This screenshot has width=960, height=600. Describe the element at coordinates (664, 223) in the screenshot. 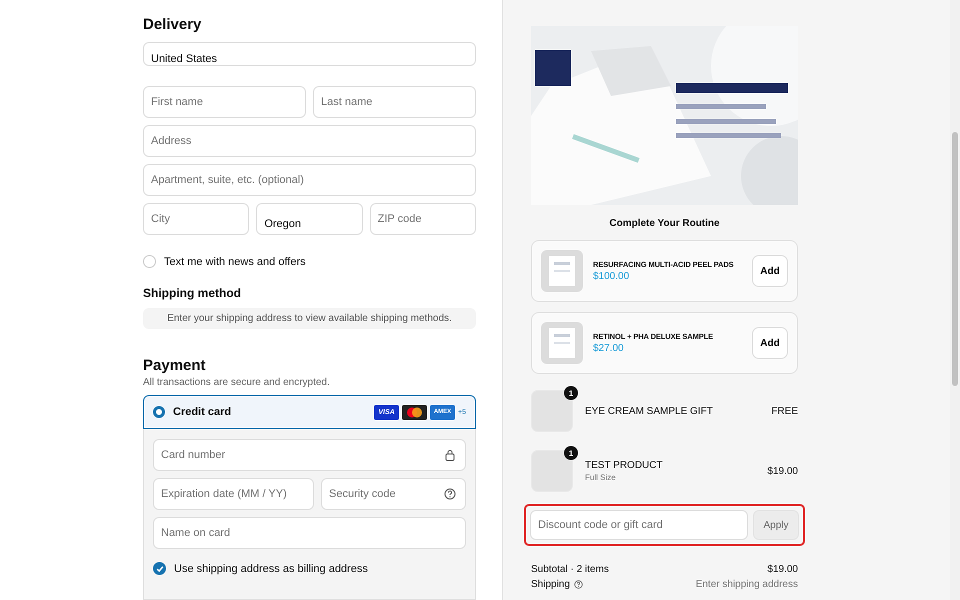

I see `section-heading: Complete Your Routine` at that location.